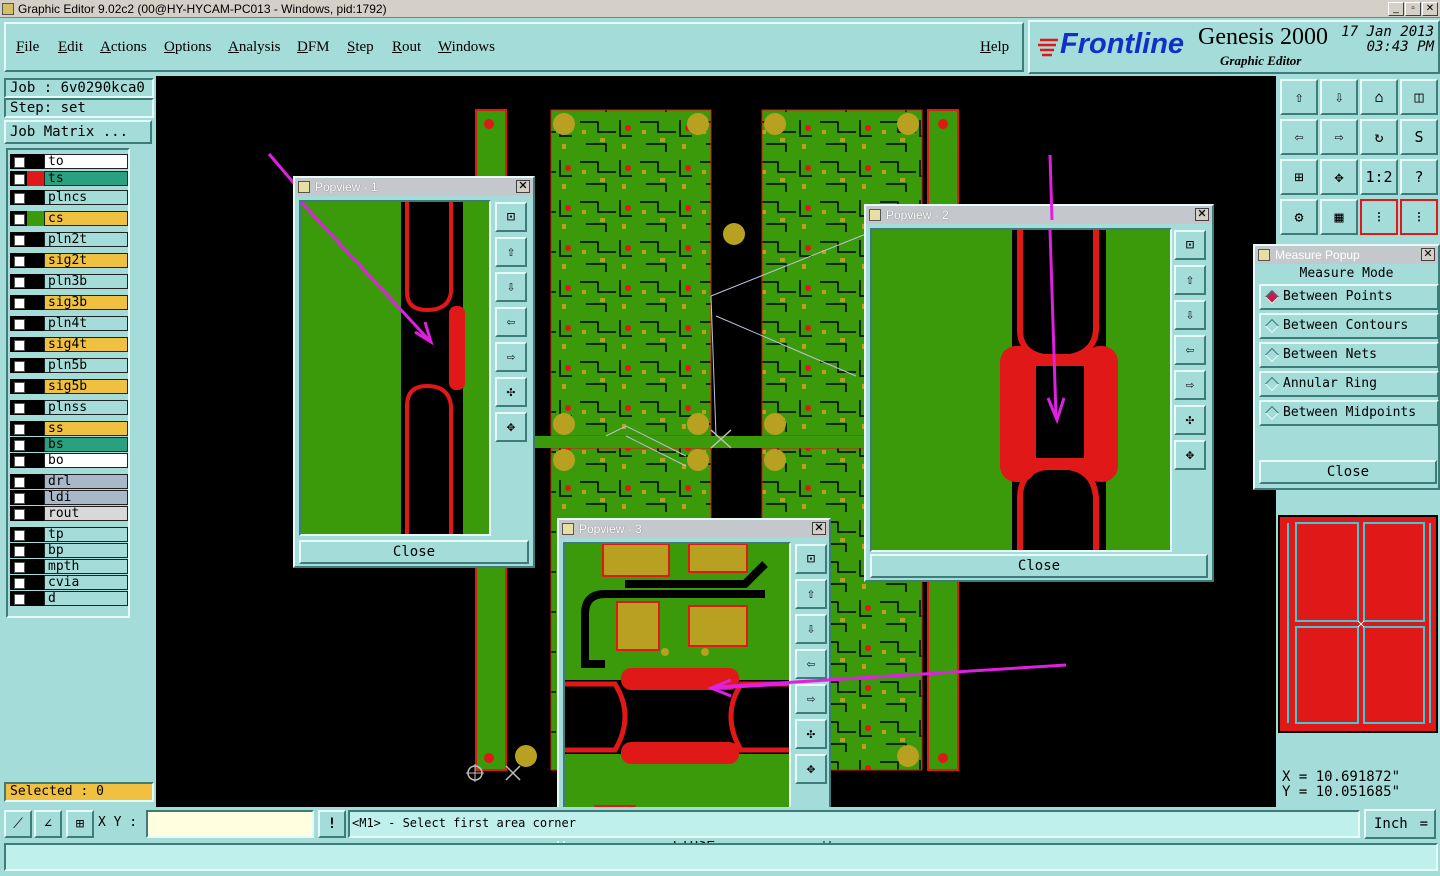 The height and width of the screenshot is (876, 1440). Describe the element at coordinates (69, 428) in the screenshot. I see `layer-row-ss: ss` at that location.